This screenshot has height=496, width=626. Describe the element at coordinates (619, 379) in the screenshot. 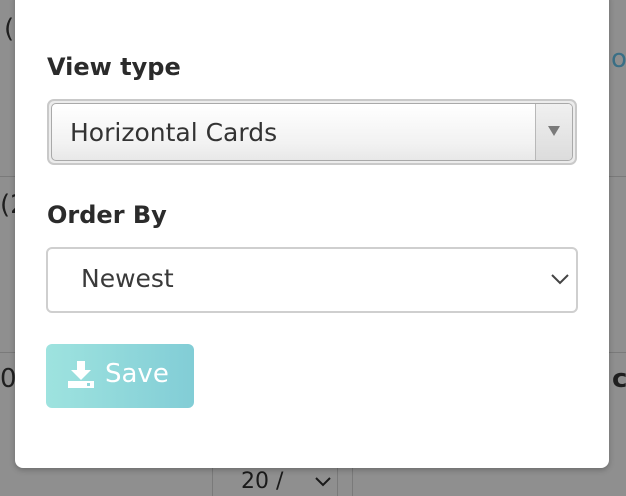

I see `background-text-fragment: c` at that location.